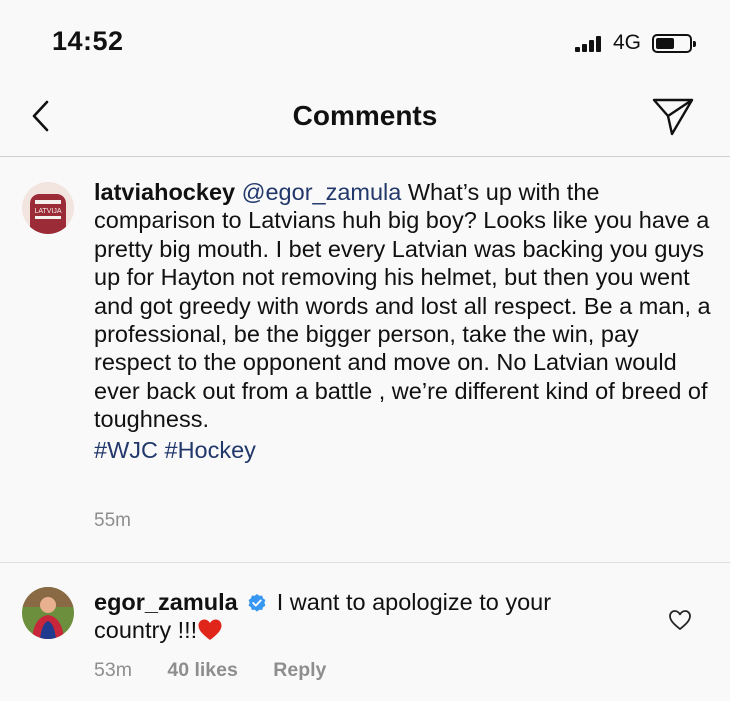  I want to click on avatar-logo-text: LATVIJA, so click(47, 211).